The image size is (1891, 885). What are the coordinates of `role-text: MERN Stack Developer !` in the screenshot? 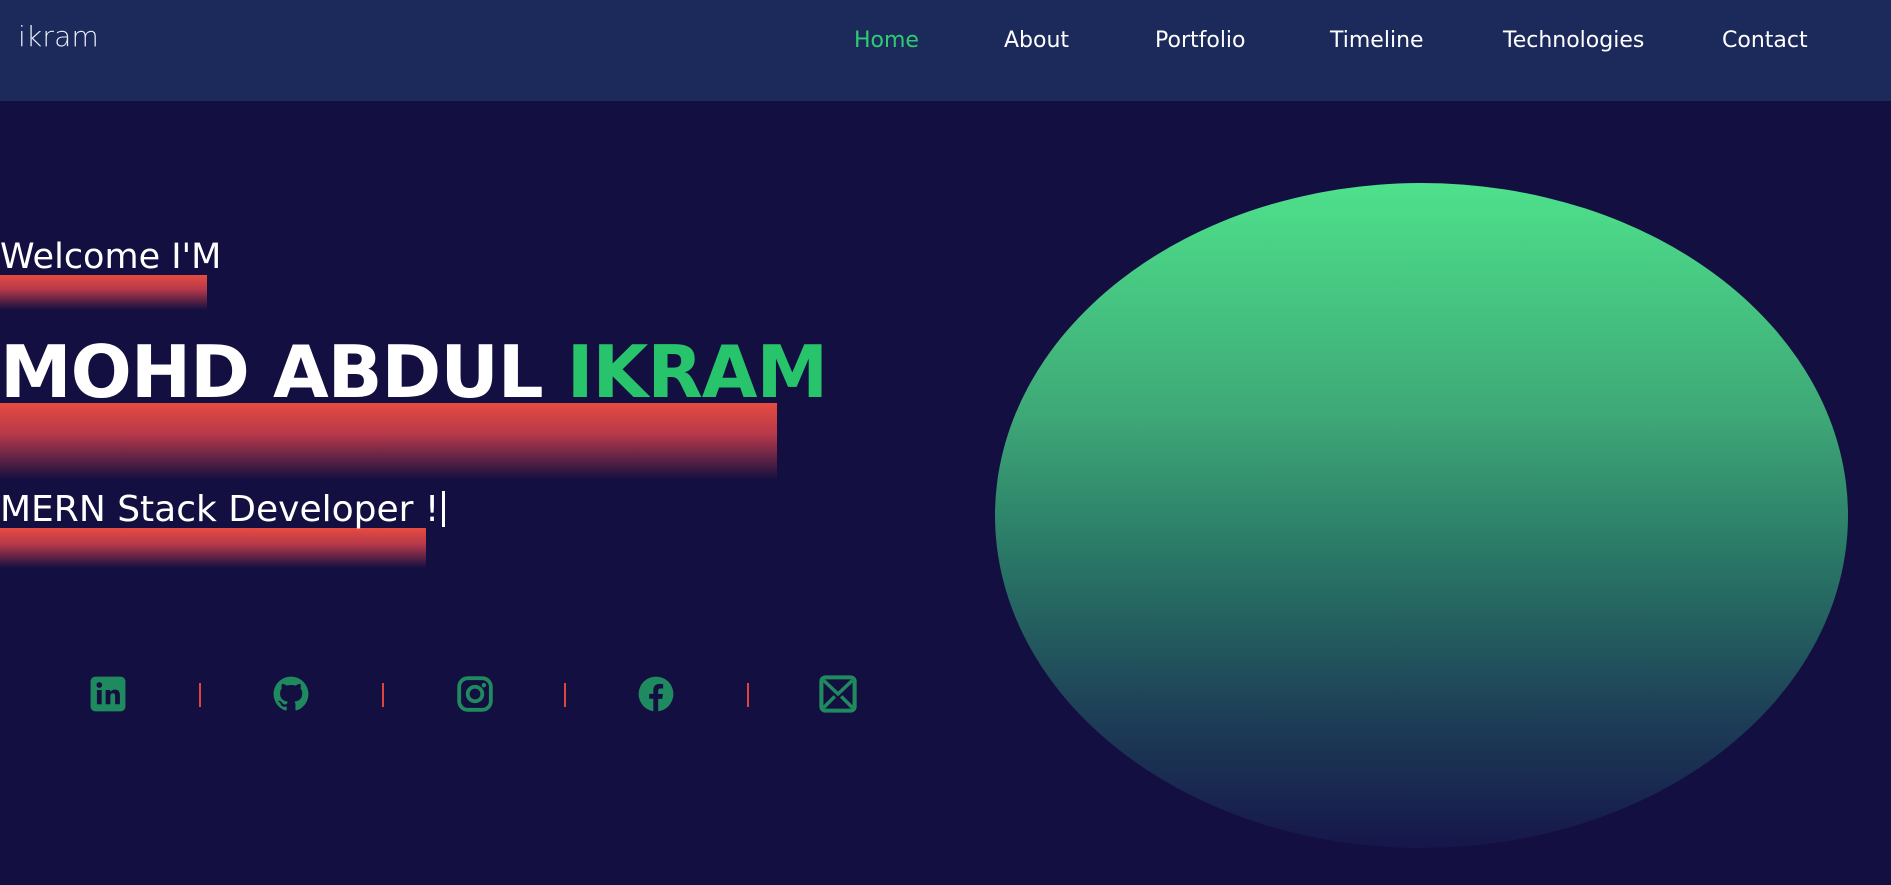 It's located at (223, 510).